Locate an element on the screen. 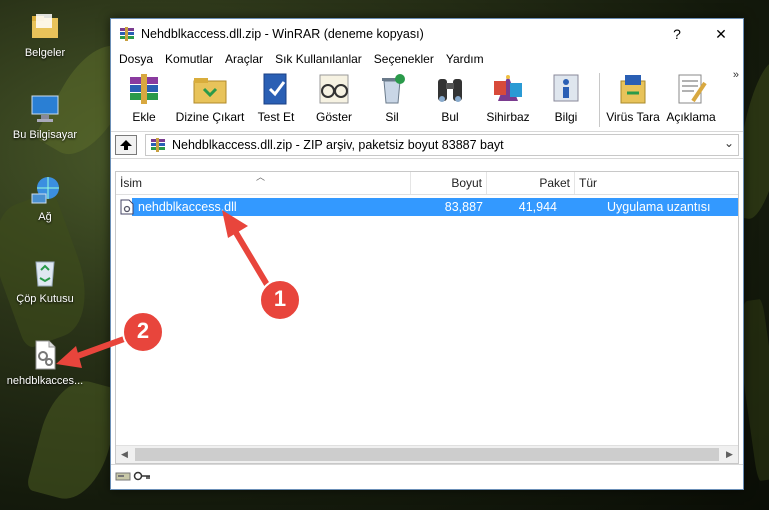  step-badge-1: 1 is located at coordinates (280, 298).